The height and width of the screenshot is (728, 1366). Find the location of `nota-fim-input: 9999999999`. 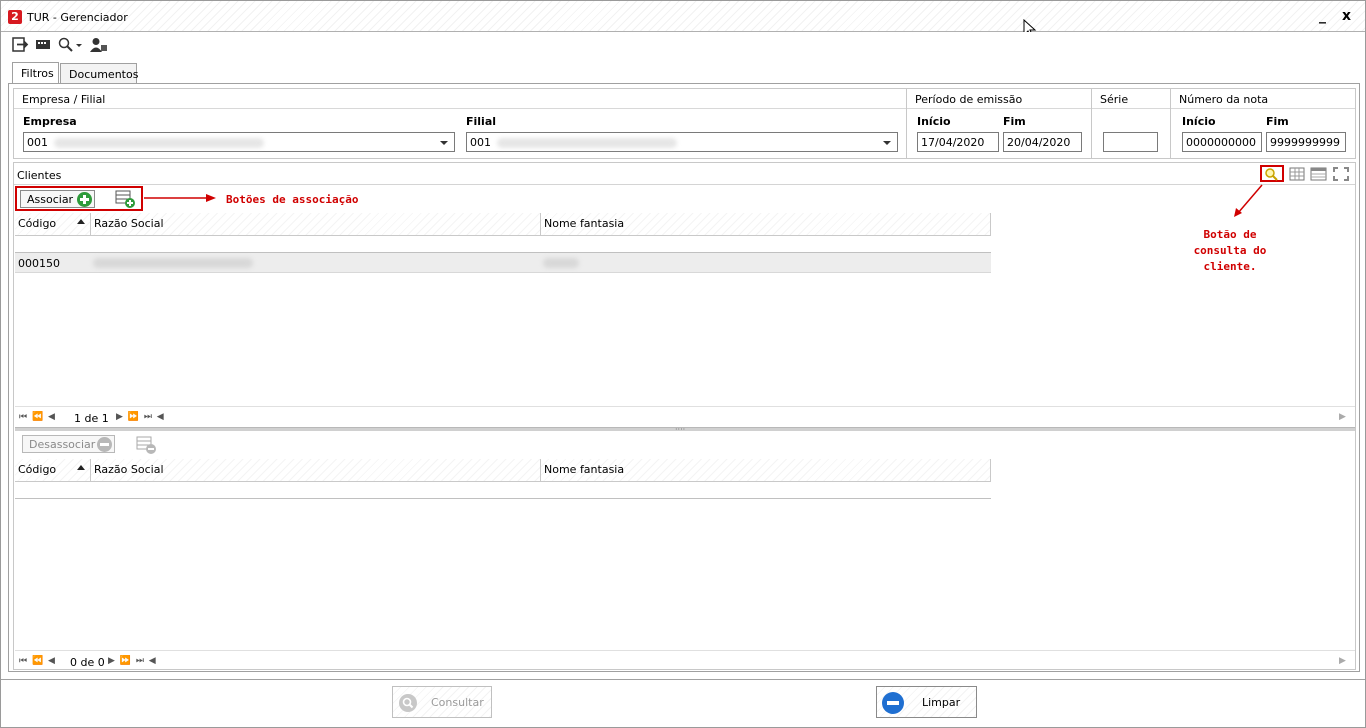

nota-fim-input: 9999999999 is located at coordinates (1306, 142).